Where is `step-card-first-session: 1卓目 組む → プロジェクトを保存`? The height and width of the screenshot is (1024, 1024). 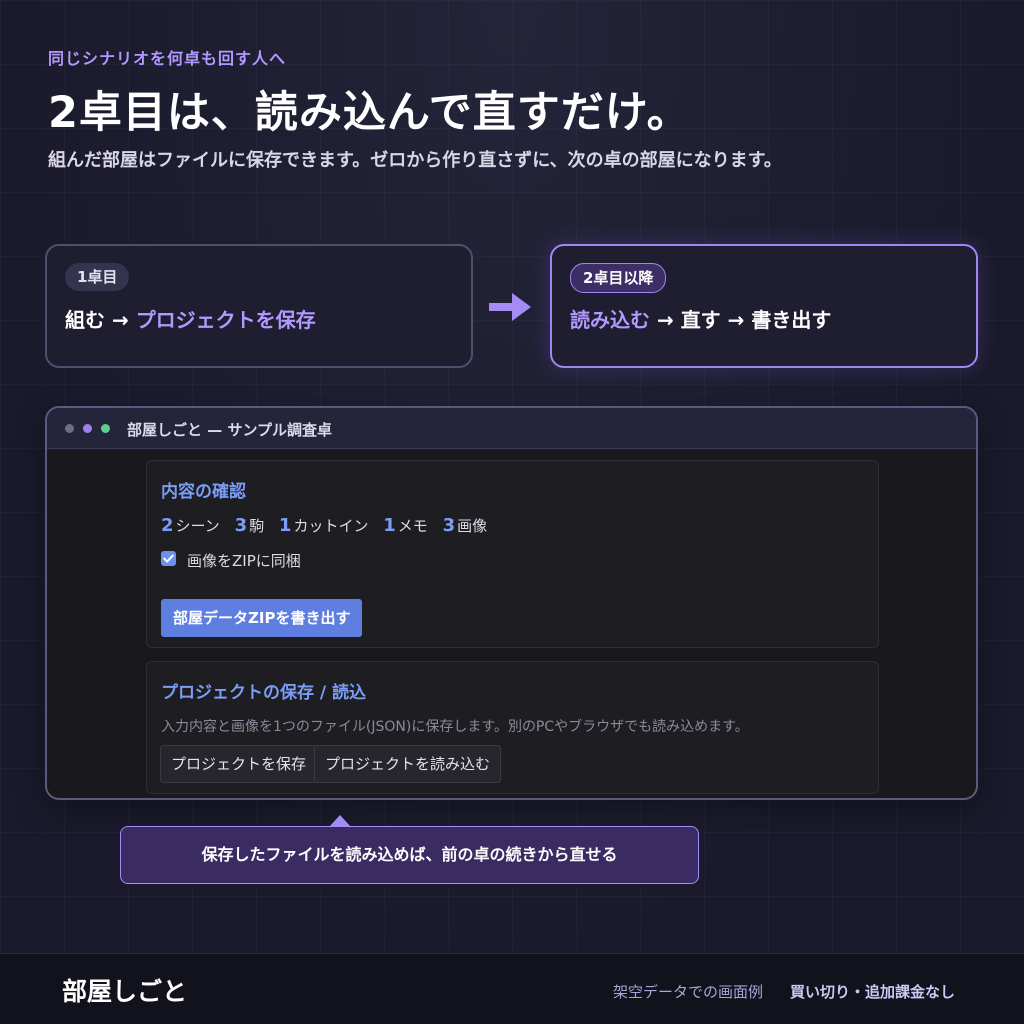
step-card-first-session: 1卓目 組む → プロジェクトを保存 is located at coordinates (259, 306).